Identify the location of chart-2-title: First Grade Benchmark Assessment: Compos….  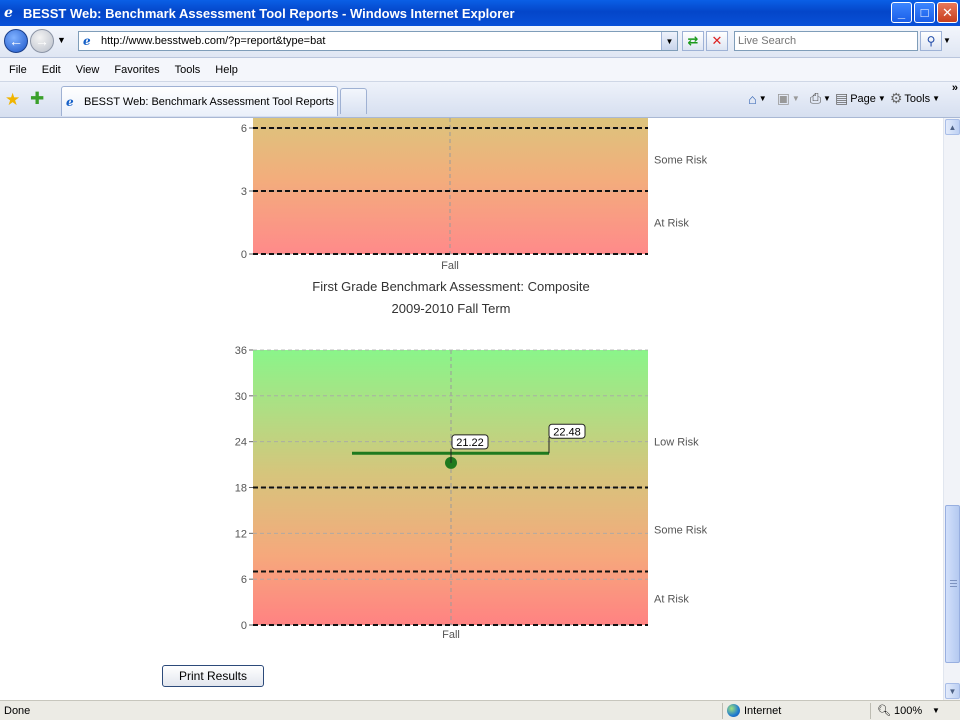
(450, 286).